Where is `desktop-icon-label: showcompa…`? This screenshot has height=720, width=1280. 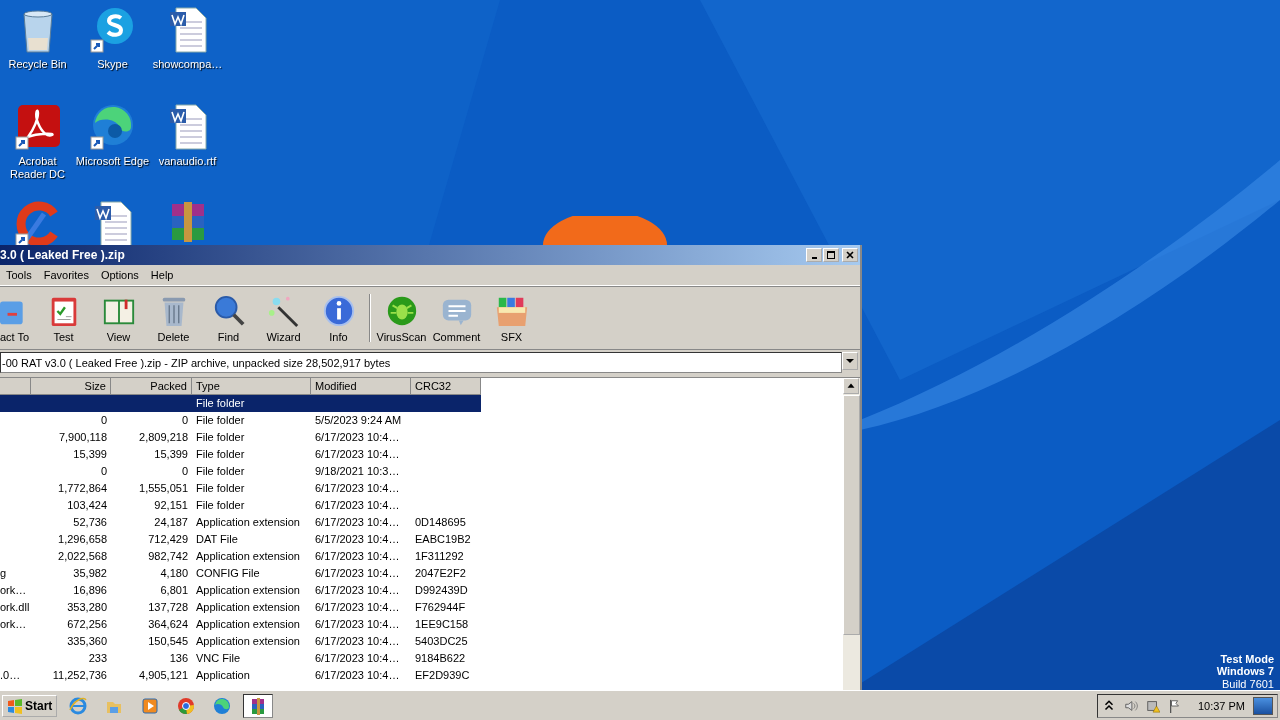 desktop-icon-label: showcompa… is located at coordinates (187, 64).